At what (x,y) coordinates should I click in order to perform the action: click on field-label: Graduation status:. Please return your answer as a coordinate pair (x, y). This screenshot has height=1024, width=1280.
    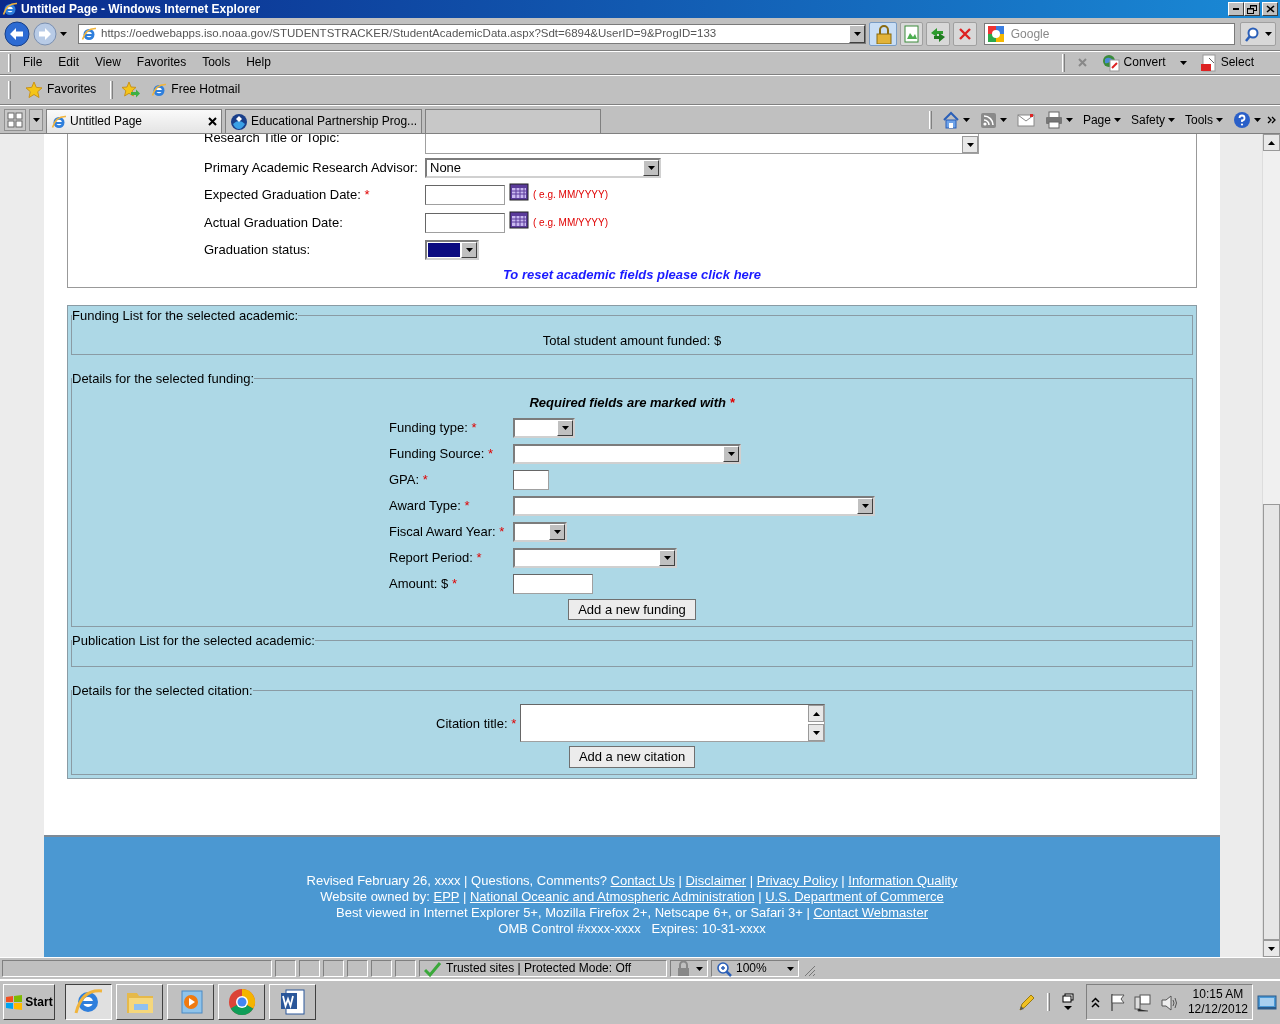
    Looking at the image, I should click on (258, 250).